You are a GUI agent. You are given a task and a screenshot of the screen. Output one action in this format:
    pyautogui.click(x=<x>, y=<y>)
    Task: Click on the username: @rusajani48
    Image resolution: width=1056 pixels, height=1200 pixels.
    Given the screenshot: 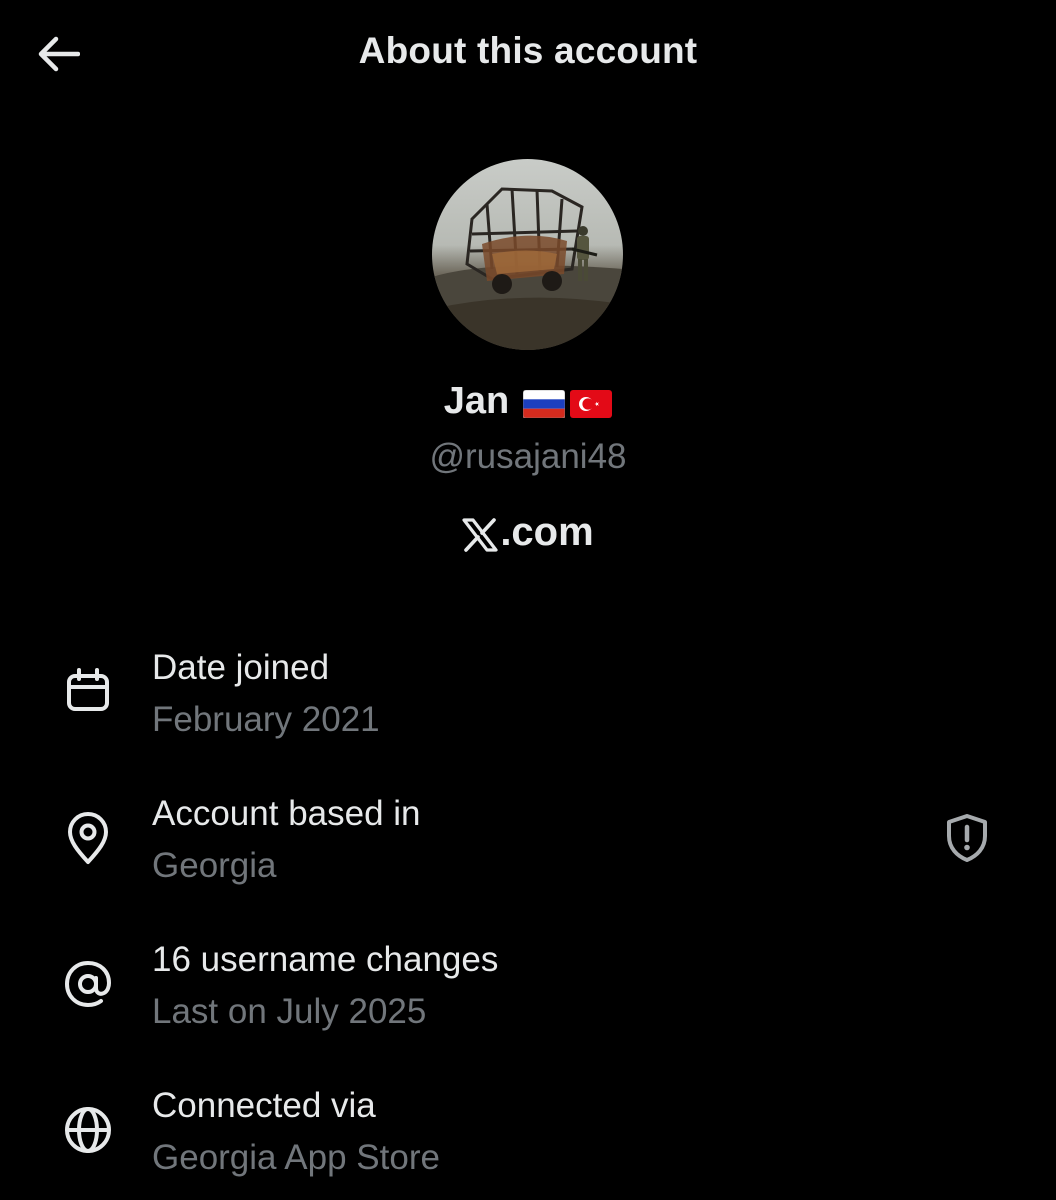 What is the action you would take?
    pyautogui.click(x=528, y=456)
    